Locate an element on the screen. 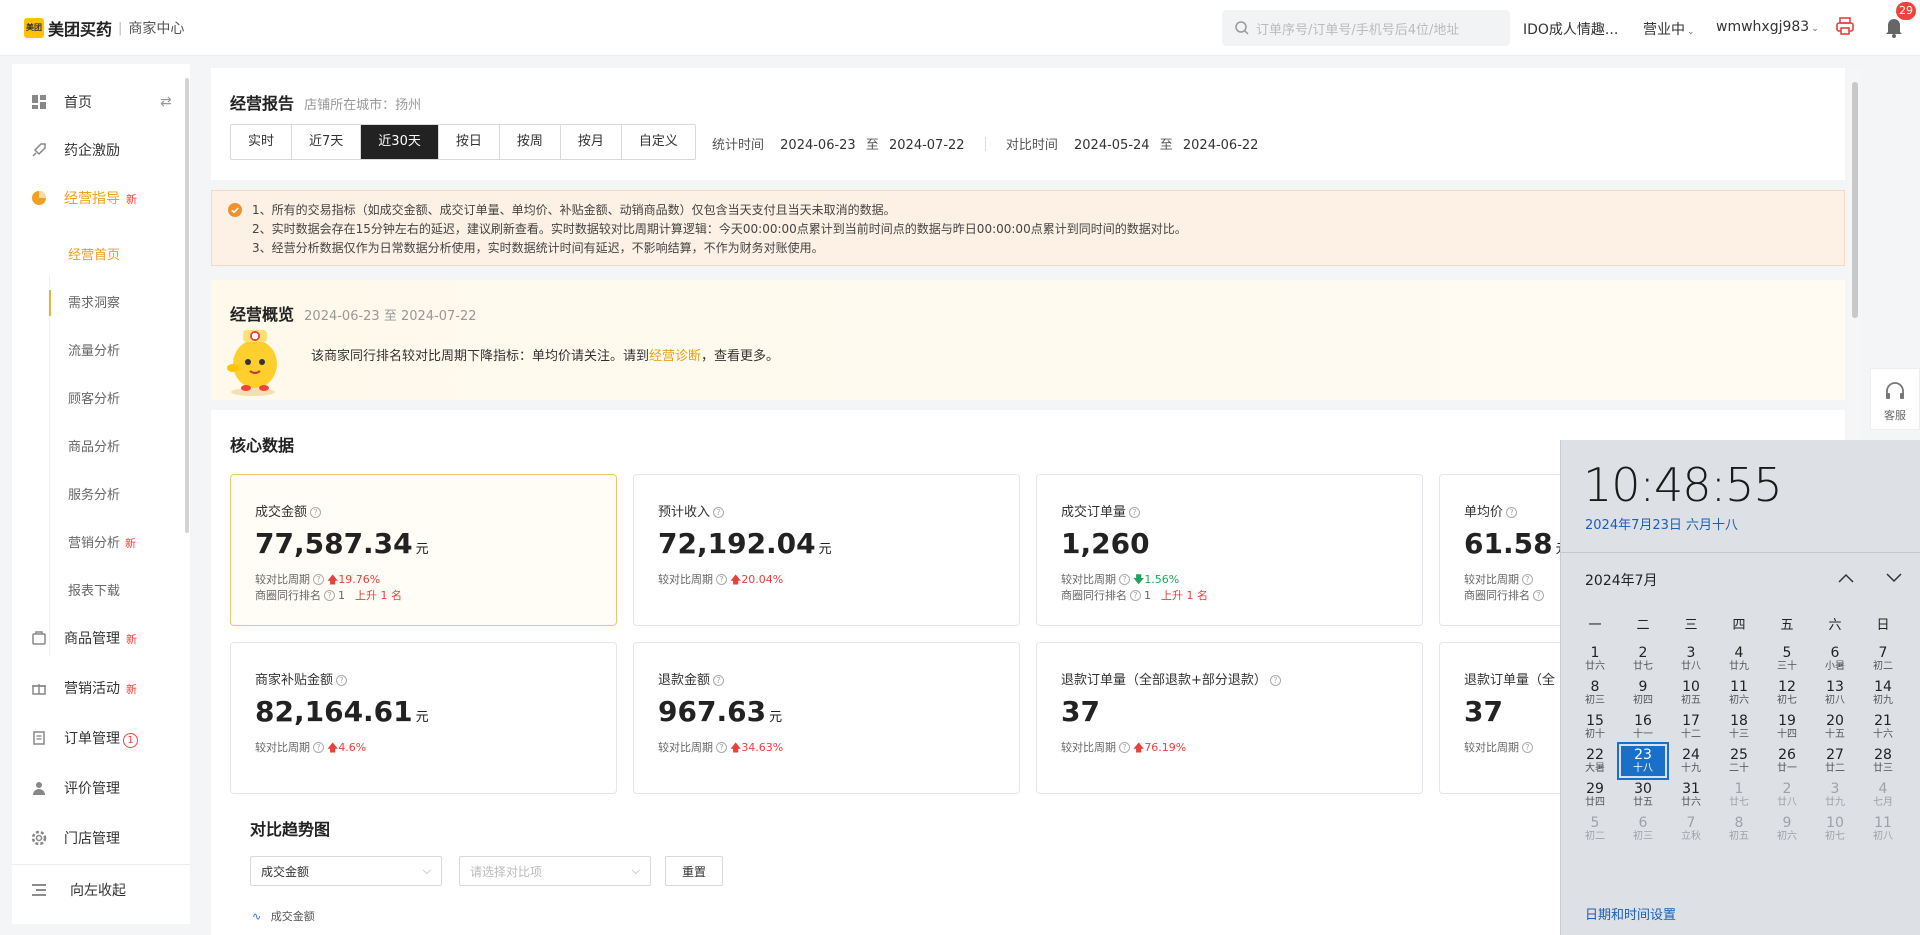  tab-by-week: 按周 is located at coordinates (530, 142).